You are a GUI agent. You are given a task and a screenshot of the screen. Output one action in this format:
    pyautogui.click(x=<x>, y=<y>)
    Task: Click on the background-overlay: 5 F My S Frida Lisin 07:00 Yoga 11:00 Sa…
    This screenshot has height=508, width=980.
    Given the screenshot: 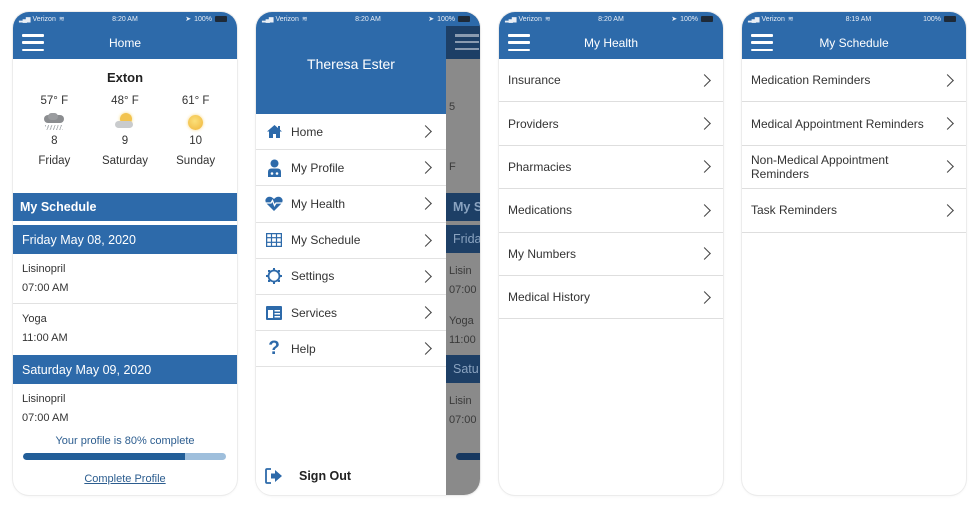 What is the action you would take?
    pyautogui.click(x=463, y=253)
    